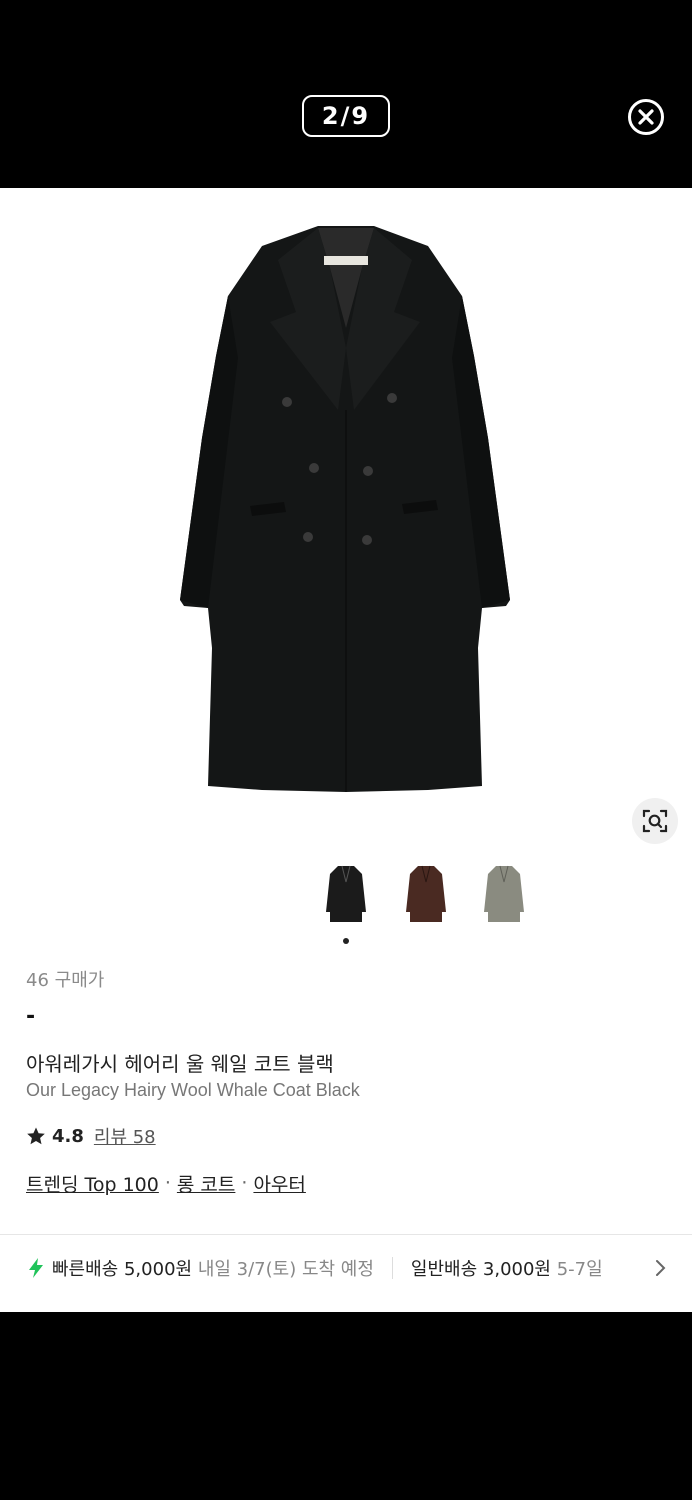 Image resolution: width=692 pixels, height=1500 pixels. Describe the element at coordinates (279, 1183) in the screenshot. I see `tag-outer: 아우터` at that location.